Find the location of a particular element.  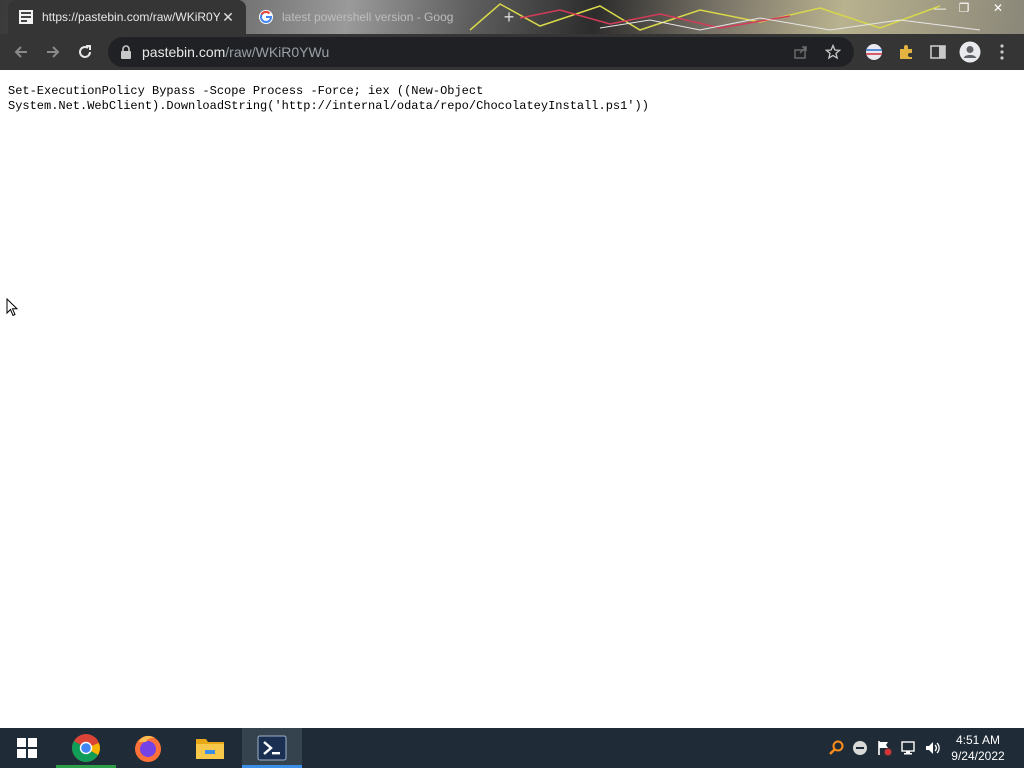

chrome-icon is located at coordinates (86, 748).